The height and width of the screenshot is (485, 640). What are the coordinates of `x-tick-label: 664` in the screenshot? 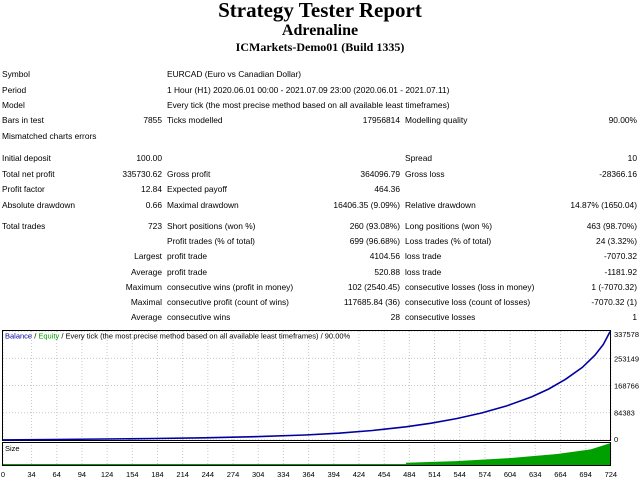 It's located at (560, 474).